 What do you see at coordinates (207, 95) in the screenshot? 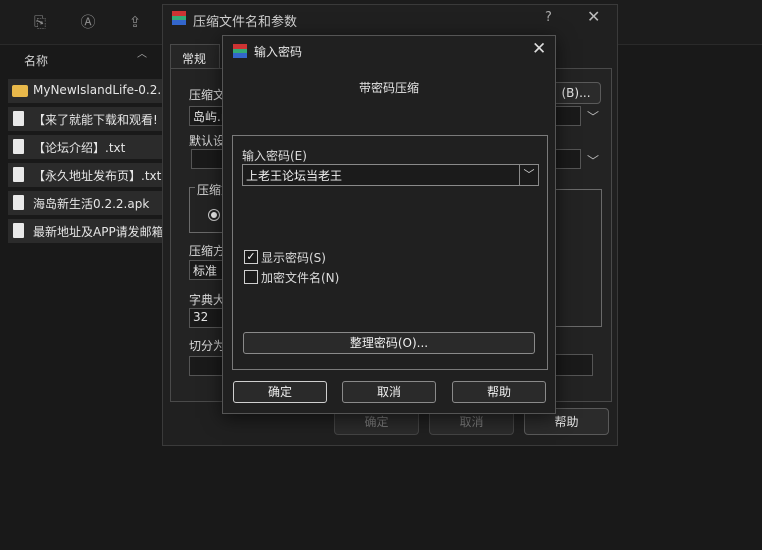
I see `archive-name-label: 压缩文` at bounding box center [207, 95].